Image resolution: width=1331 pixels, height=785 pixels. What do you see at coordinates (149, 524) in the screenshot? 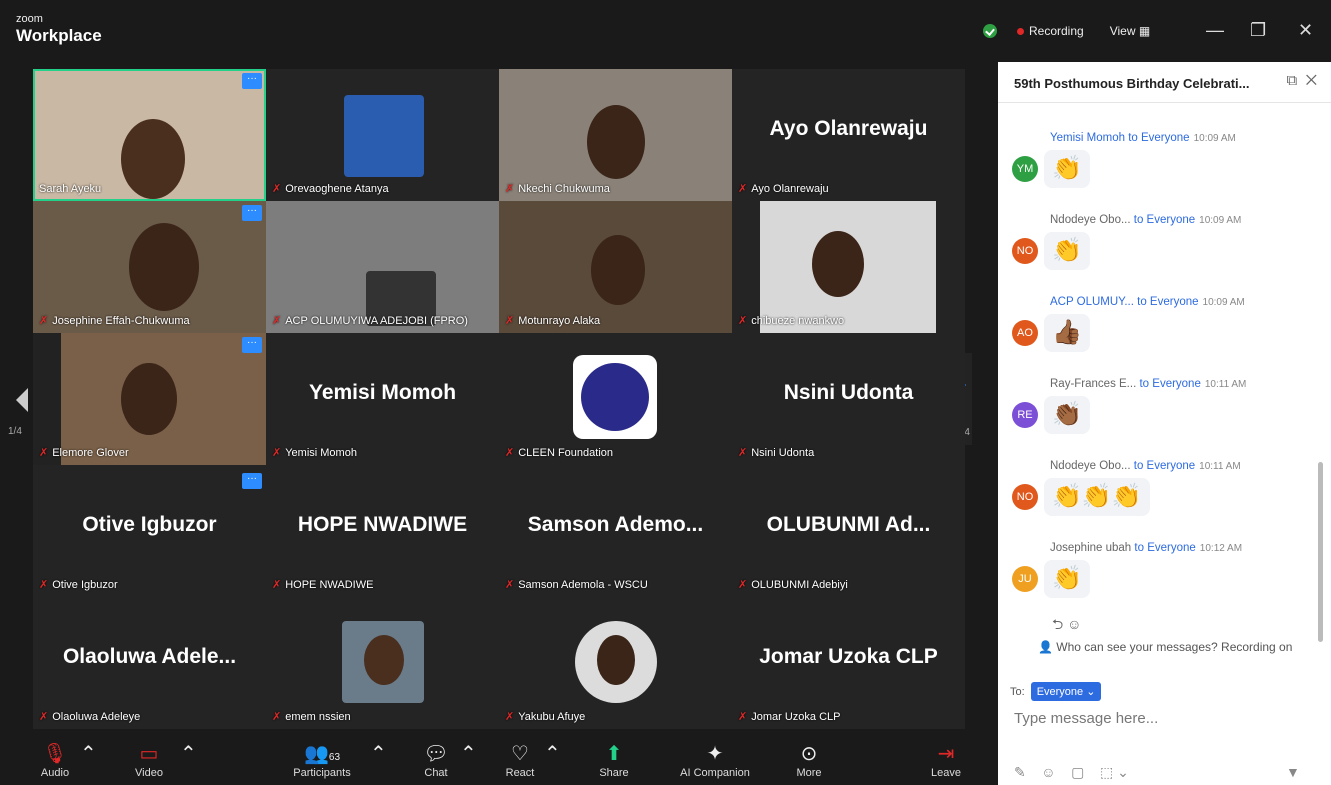
I see `participant-big-name: Otive Igbuzor` at bounding box center [149, 524].